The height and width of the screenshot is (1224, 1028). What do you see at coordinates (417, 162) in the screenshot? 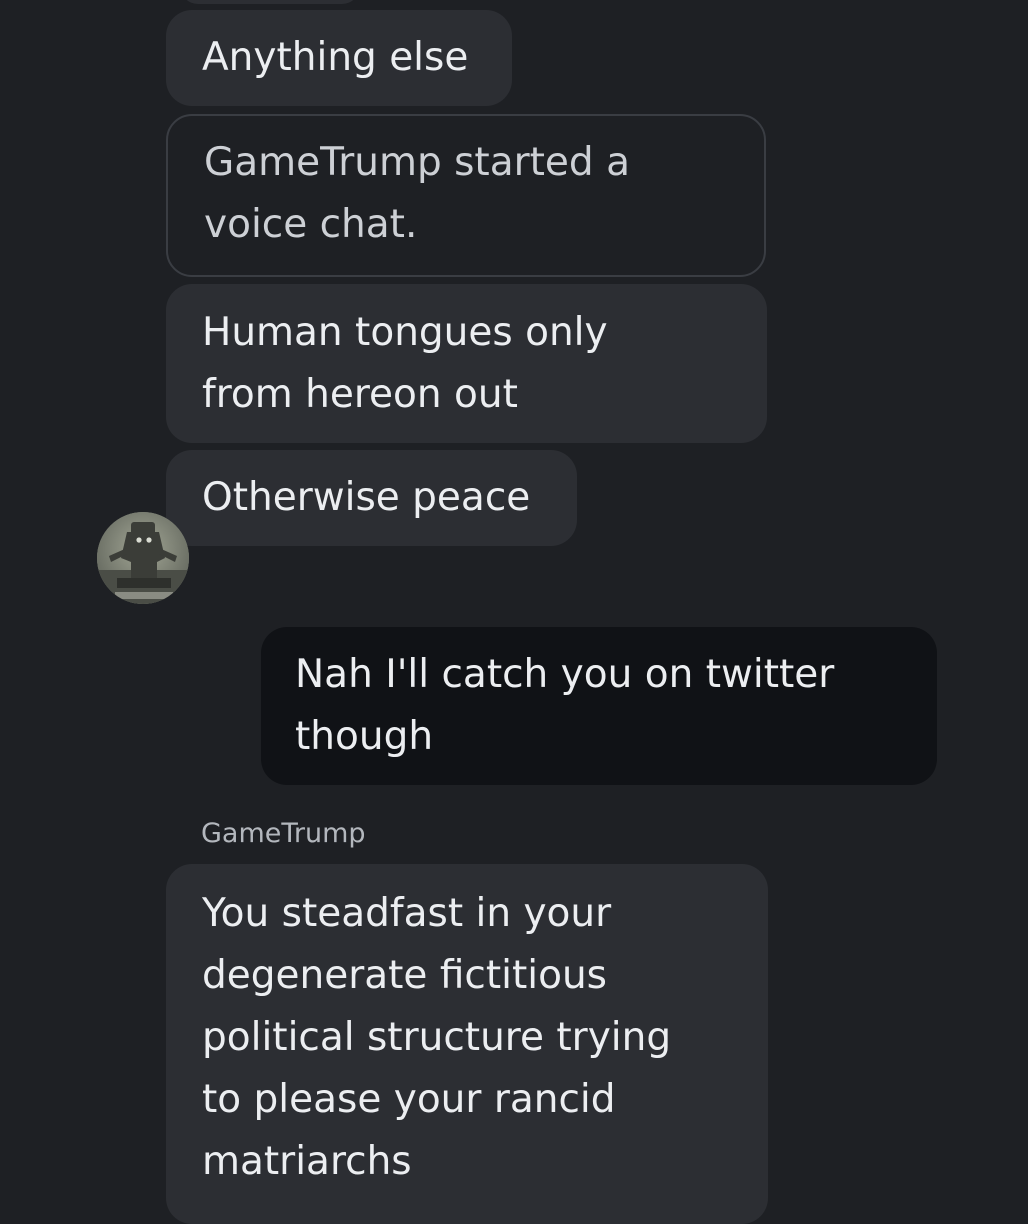
I see `message-text-line-1: GameTrump started a` at bounding box center [417, 162].